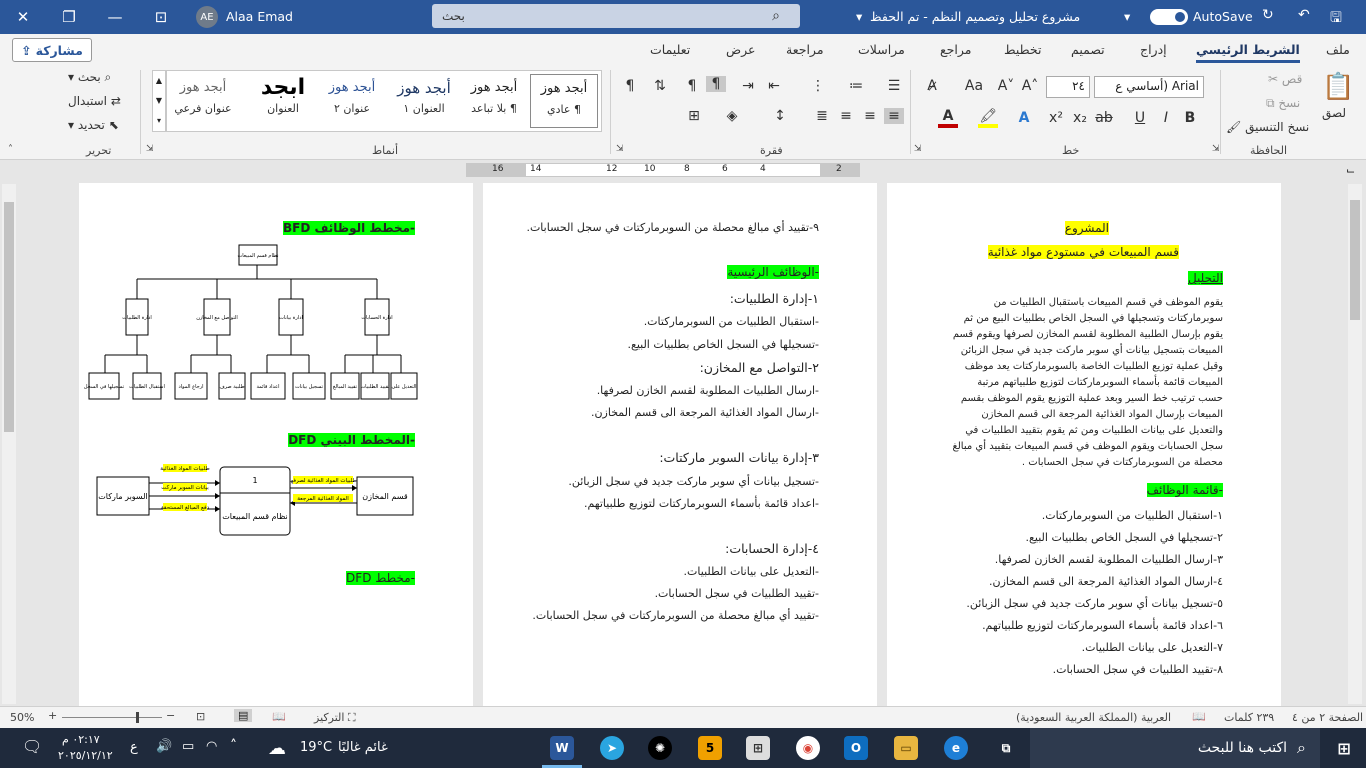  I want to click on tab-insert: إدراج, so click(1153, 49).